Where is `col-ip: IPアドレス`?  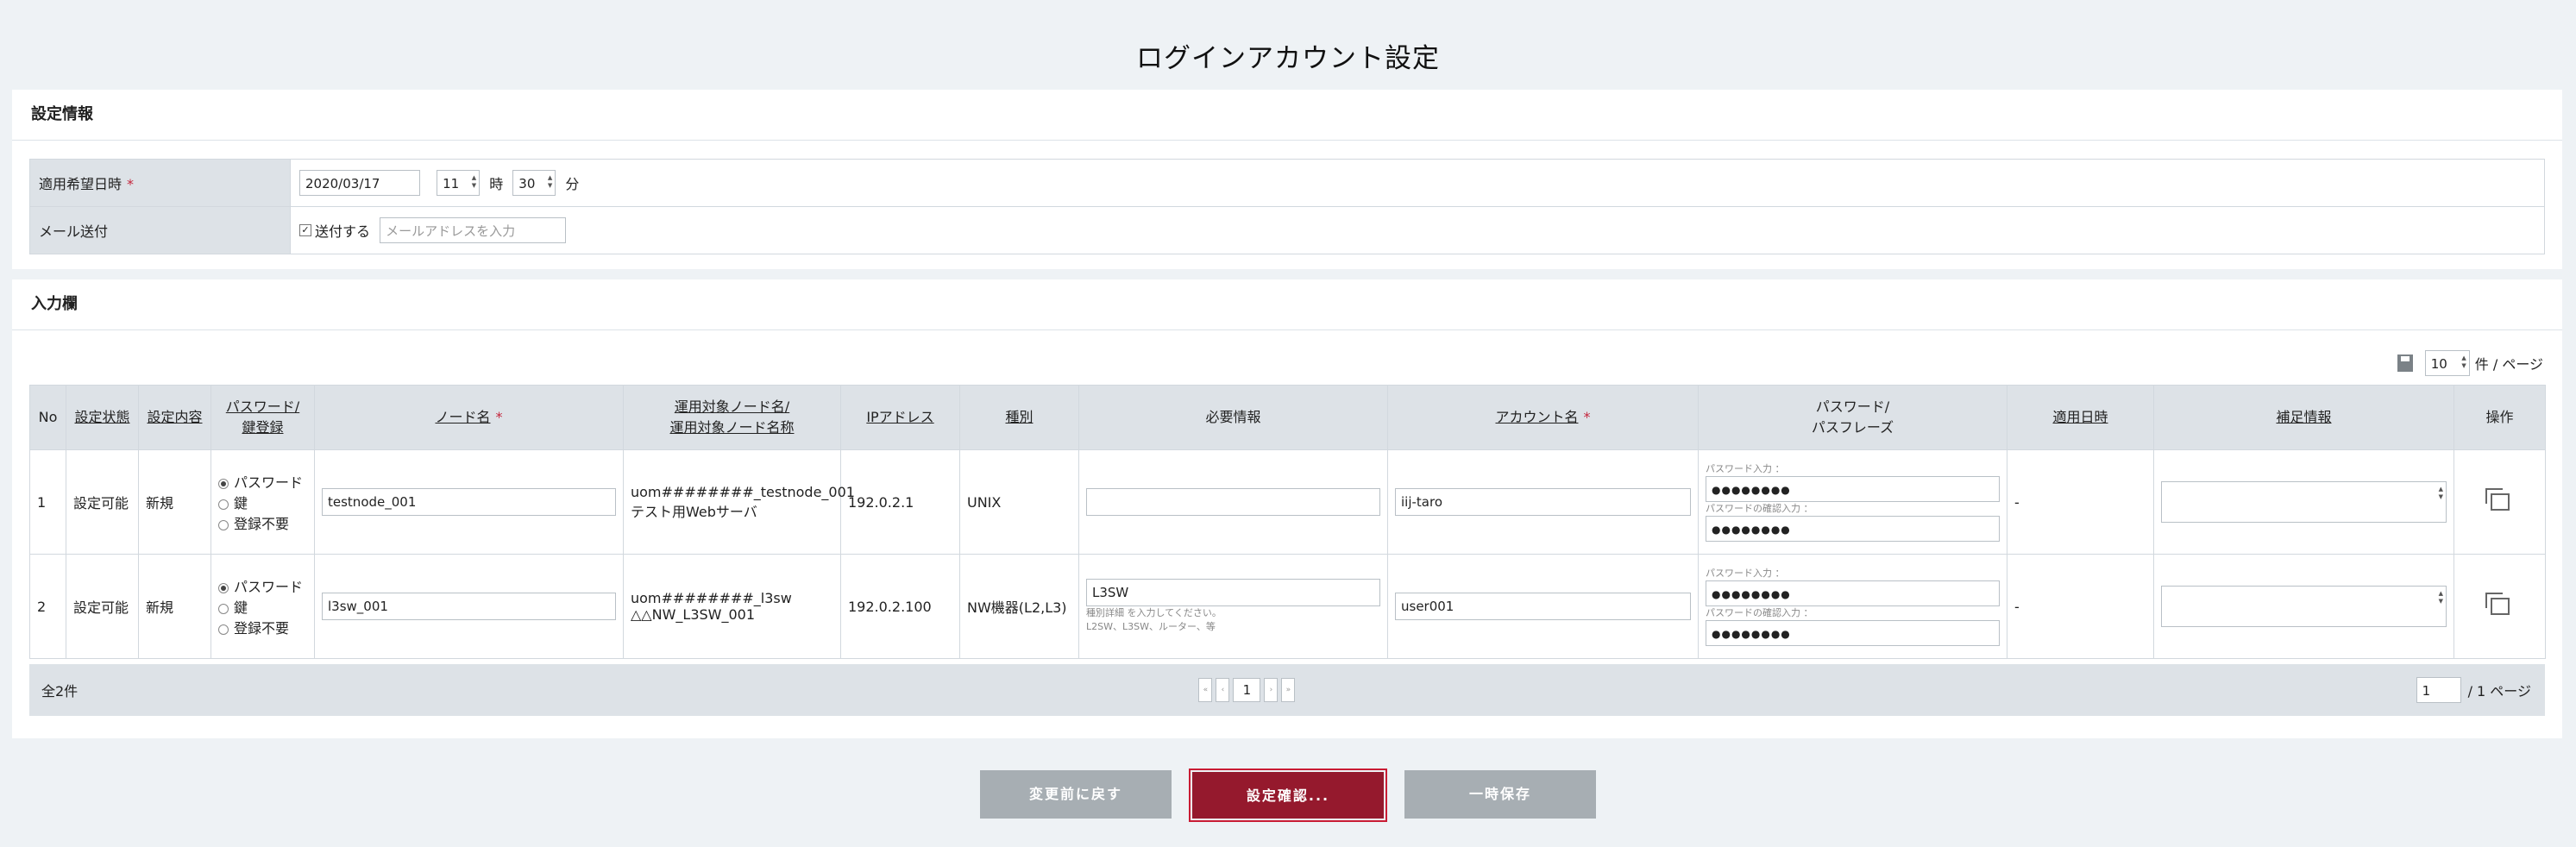 col-ip: IPアドレス is located at coordinates (900, 418).